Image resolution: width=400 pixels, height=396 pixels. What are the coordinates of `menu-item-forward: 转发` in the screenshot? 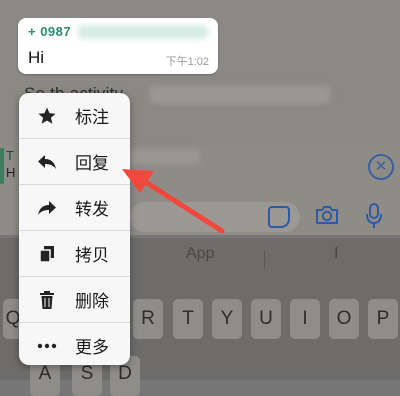 It's located at (74, 207).